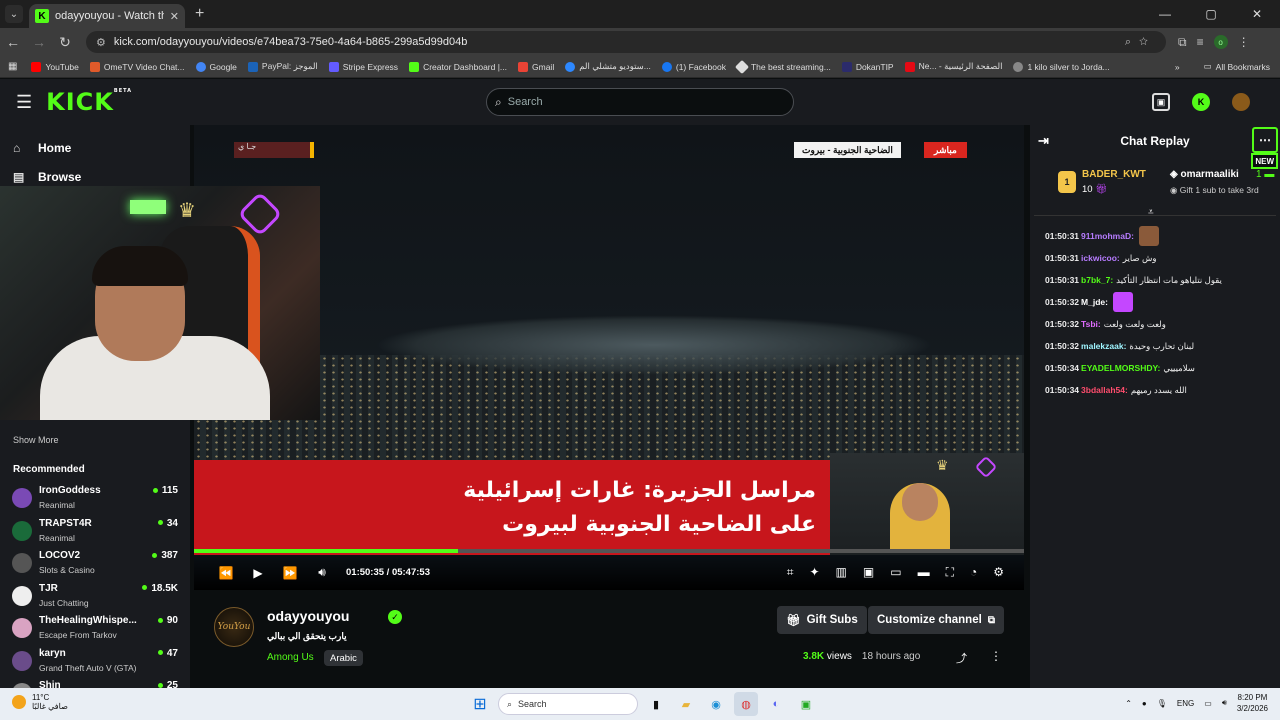  Describe the element at coordinates (343, 658) in the screenshot. I see `language-tag: Arabic` at that location.